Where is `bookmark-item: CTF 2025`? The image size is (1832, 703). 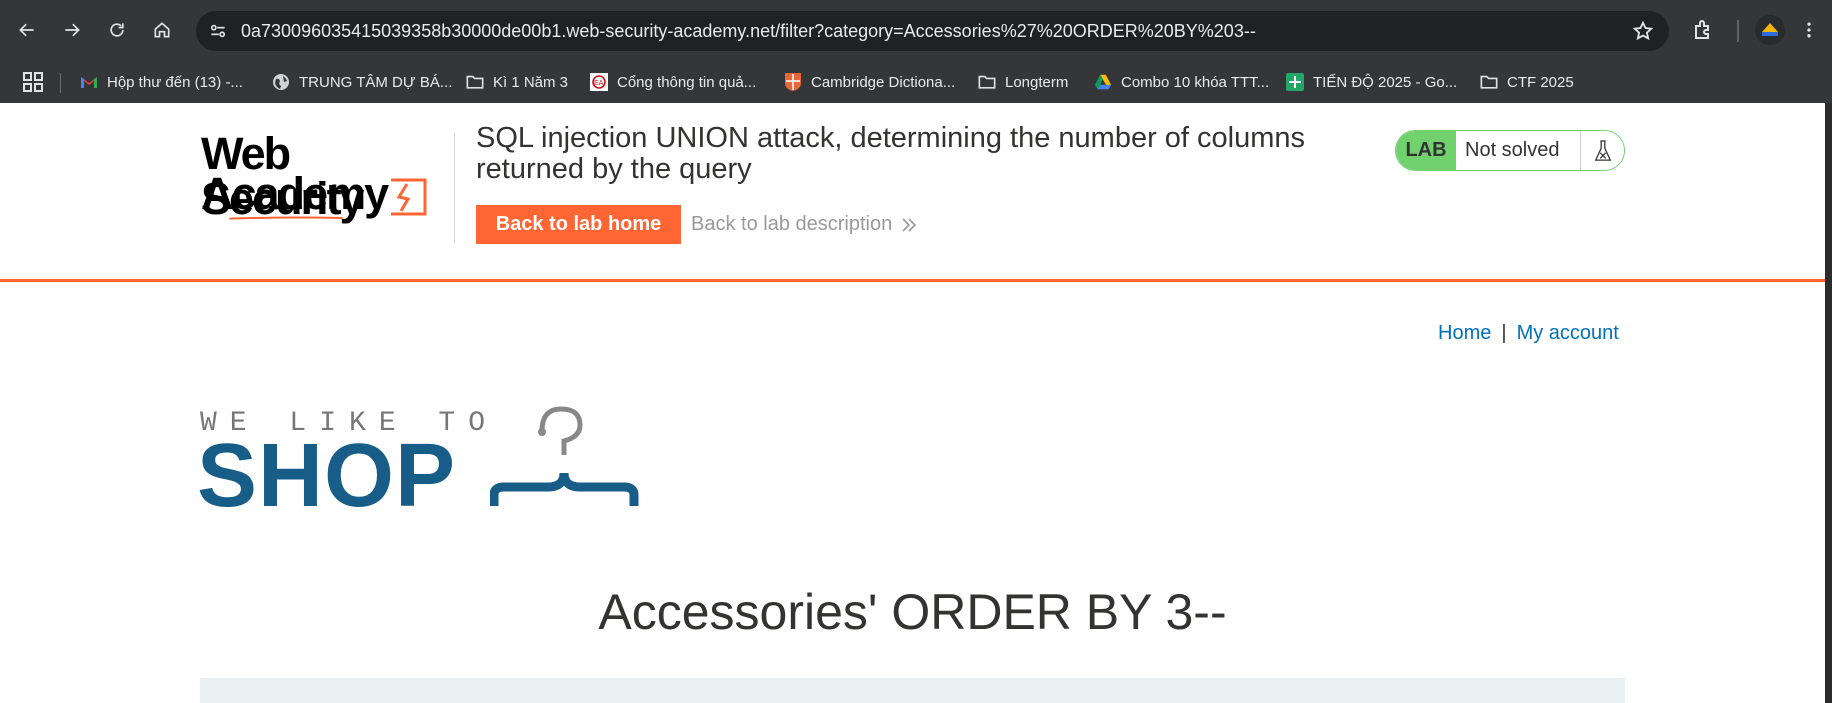
bookmark-item: CTF 2025 is located at coordinates (1527, 82).